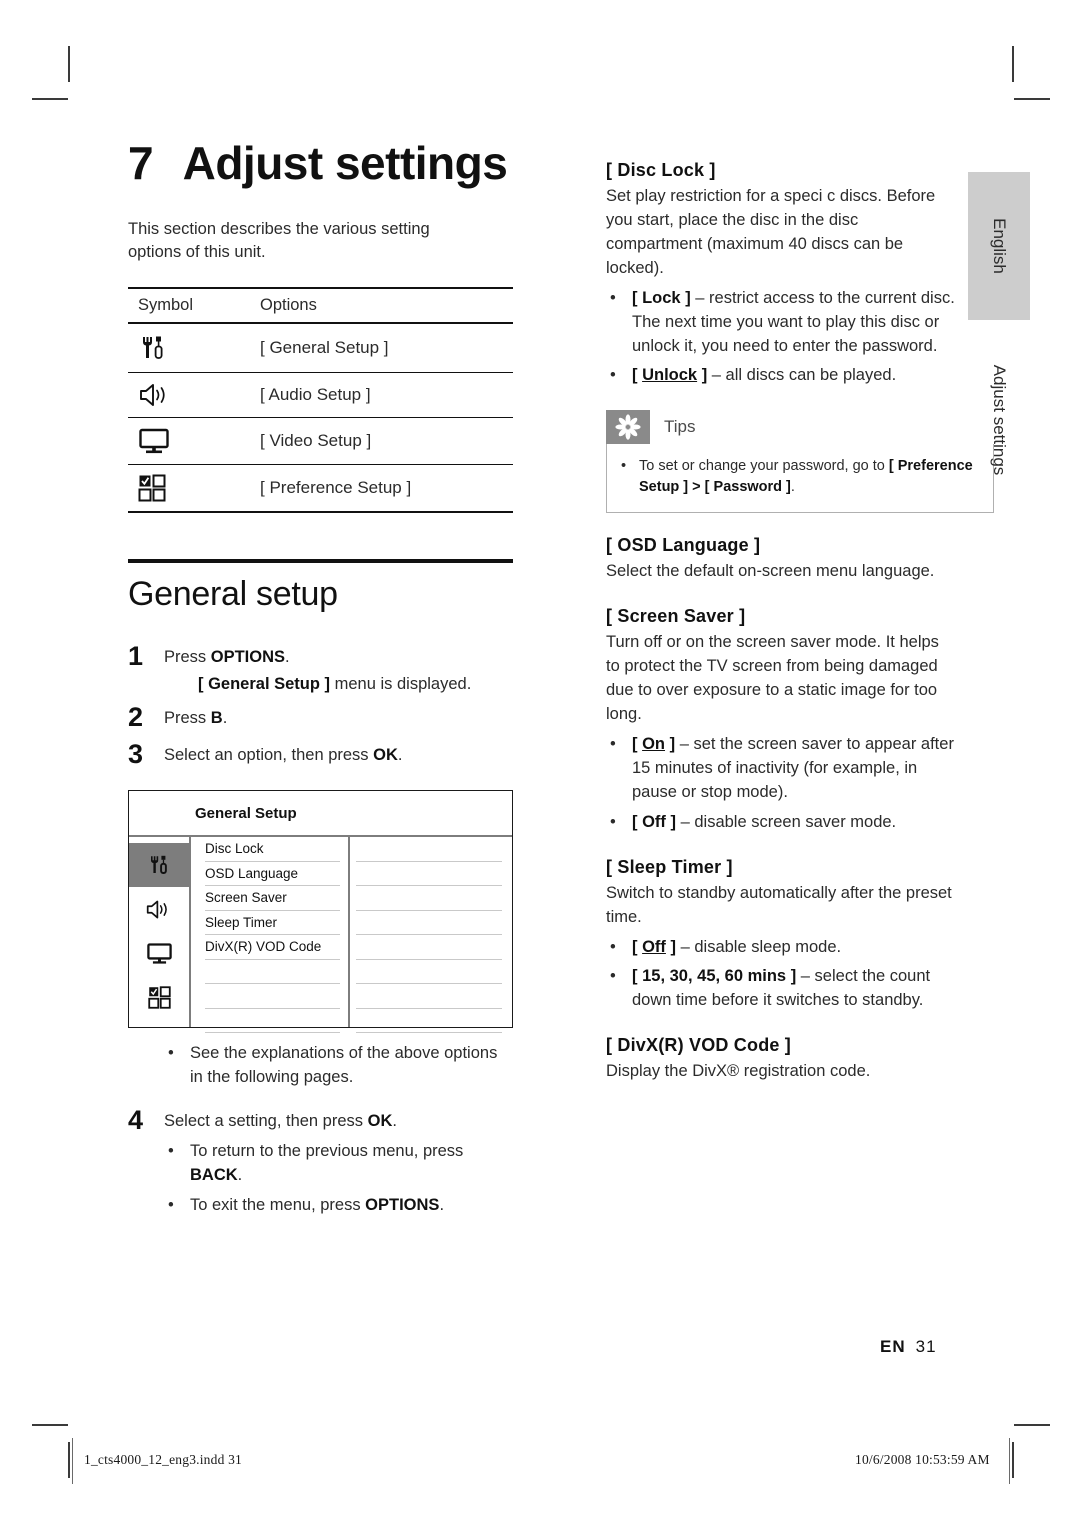  What do you see at coordinates (320, 718) in the screenshot?
I see `step-2: 2 Press B.` at bounding box center [320, 718].